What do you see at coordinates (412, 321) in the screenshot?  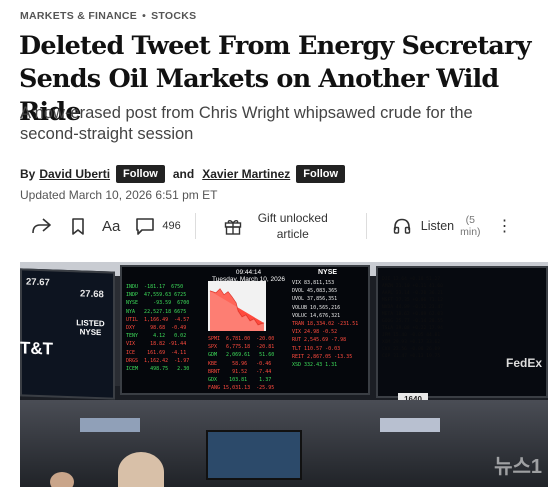 I see `ticker-row: GOOG 25.77 -0.14 28.55` at bounding box center [412, 321].